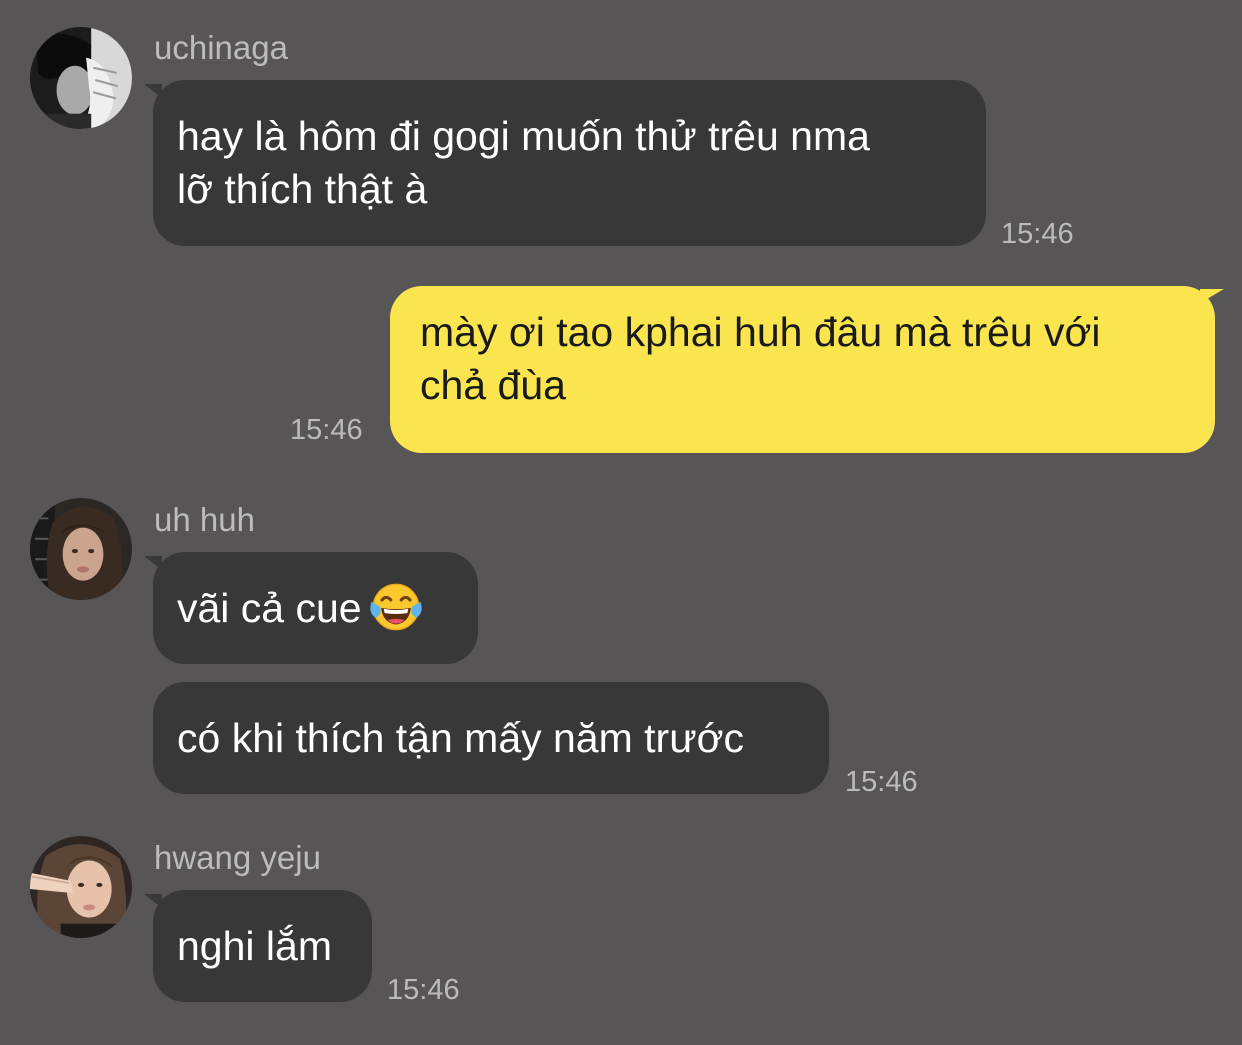  Describe the element at coordinates (423, 990) in the screenshot. I see `timestamp-hwang-yeju: 15:46` at that location.